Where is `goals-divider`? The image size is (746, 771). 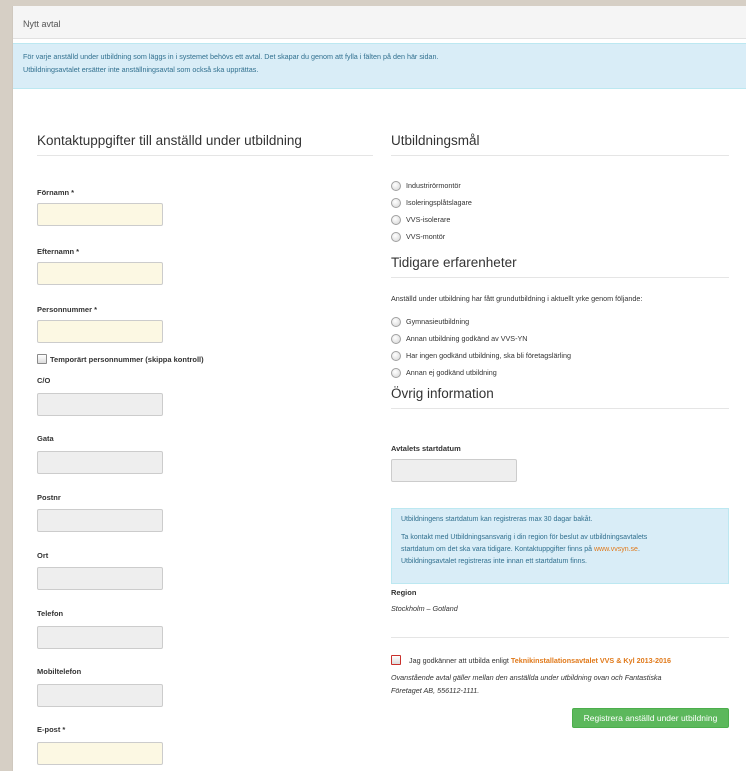
goals-divider is located at coordinates (560, 155).